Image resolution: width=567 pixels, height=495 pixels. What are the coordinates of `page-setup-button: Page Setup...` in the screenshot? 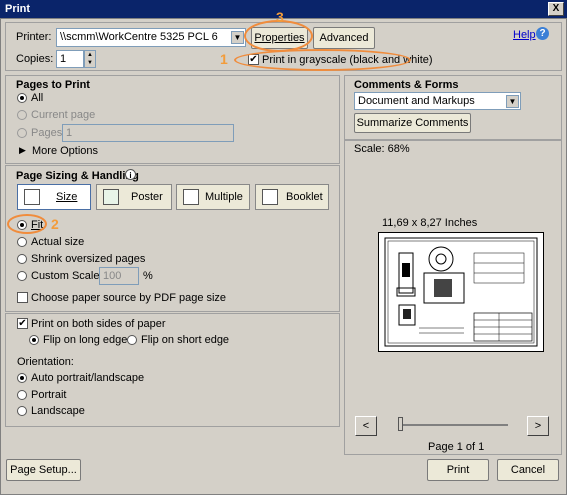 It's located at (43, 470).